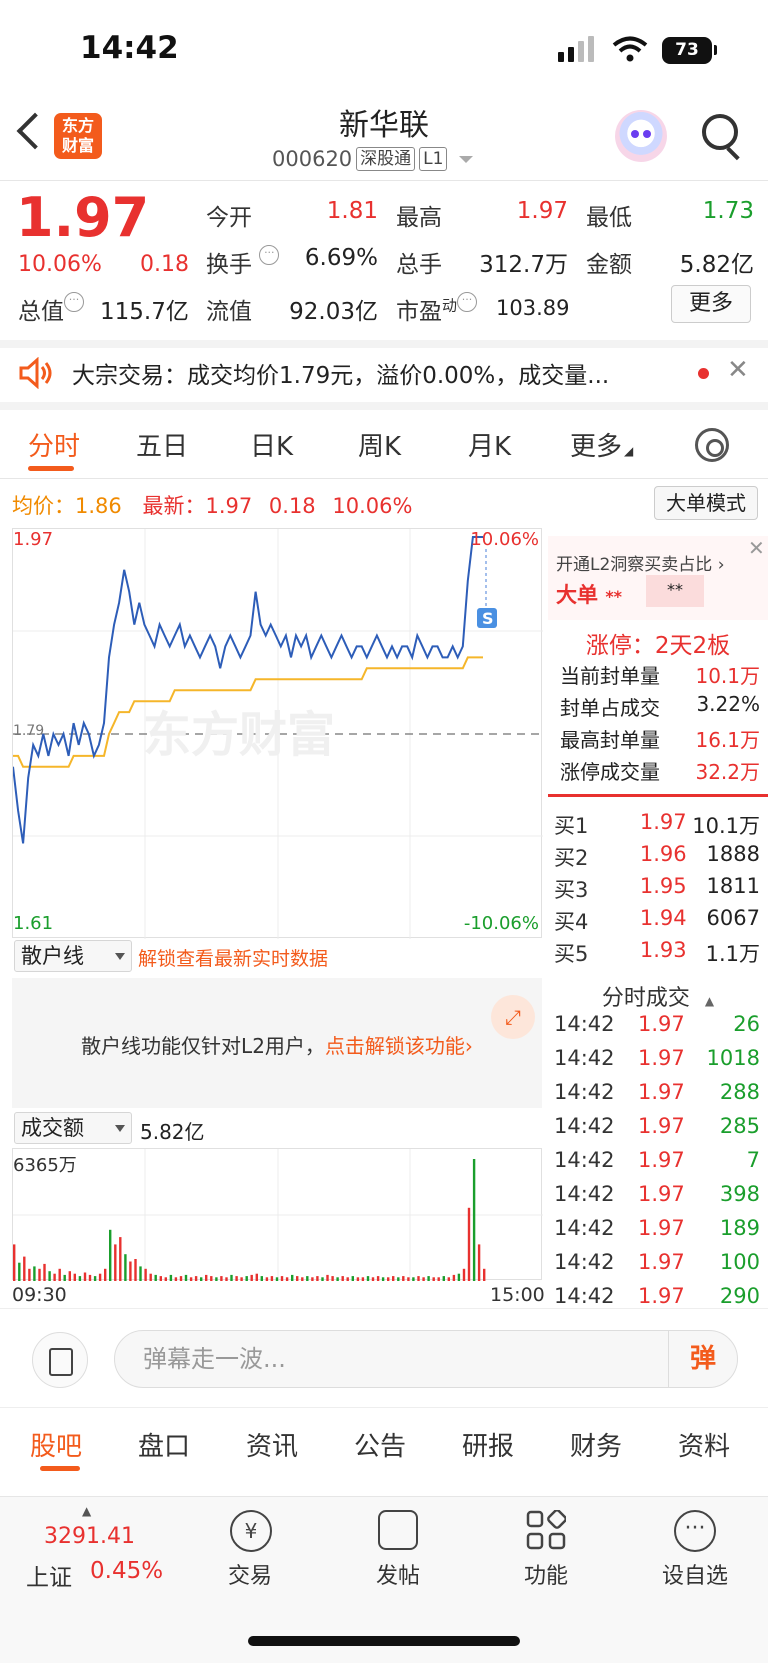 This screenshot has width=768, height=1663. I want to click on volume-value: 312.7万, so click(523, 265).